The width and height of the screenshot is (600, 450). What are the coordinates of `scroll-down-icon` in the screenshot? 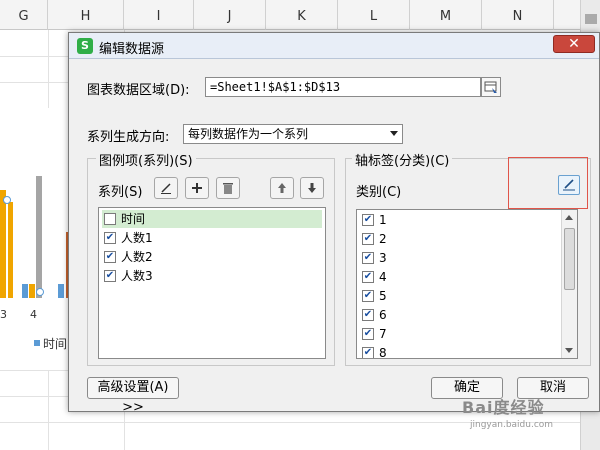 It's located at (569, 350).